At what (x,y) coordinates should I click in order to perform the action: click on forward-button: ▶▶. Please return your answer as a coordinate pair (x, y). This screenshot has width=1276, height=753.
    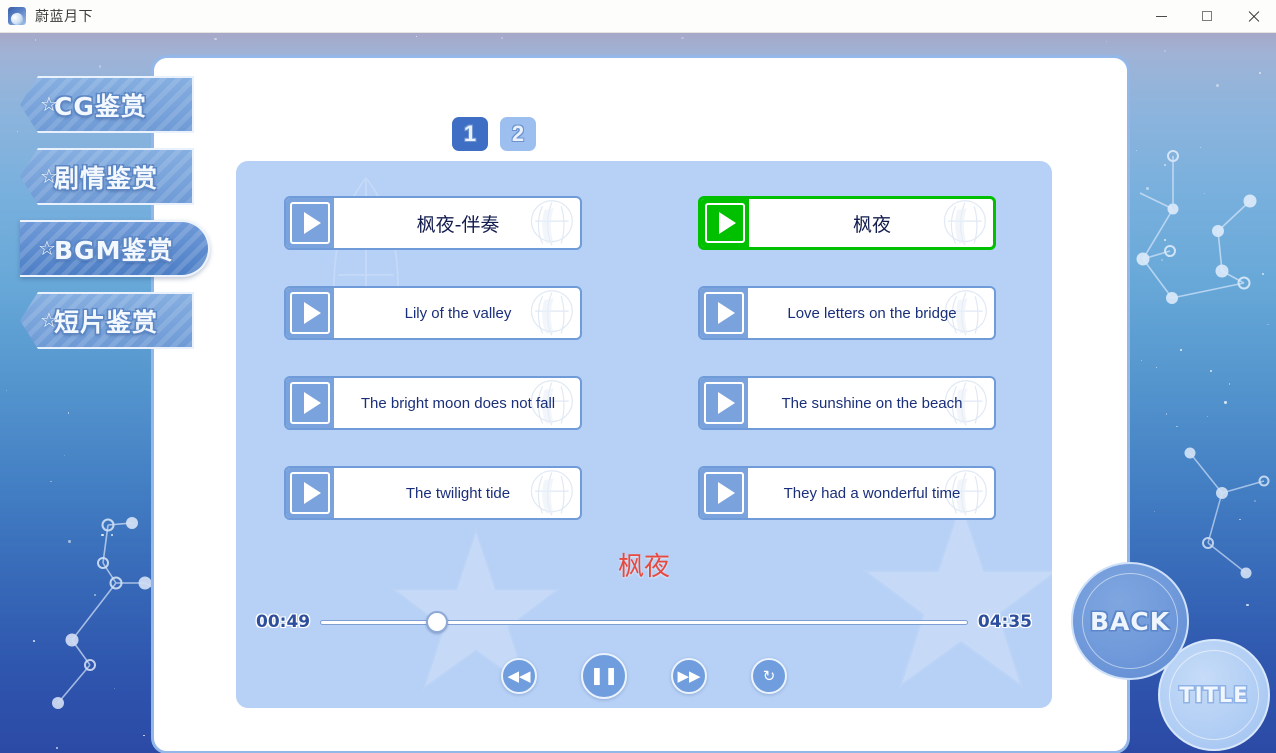
    Looking at the image, I should click on (689, 676).